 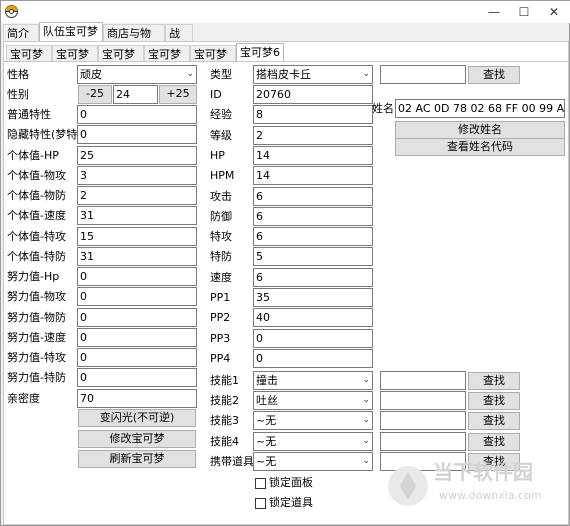 I want to click on rename-button: 修改姓名, so click(x=480, y=130).